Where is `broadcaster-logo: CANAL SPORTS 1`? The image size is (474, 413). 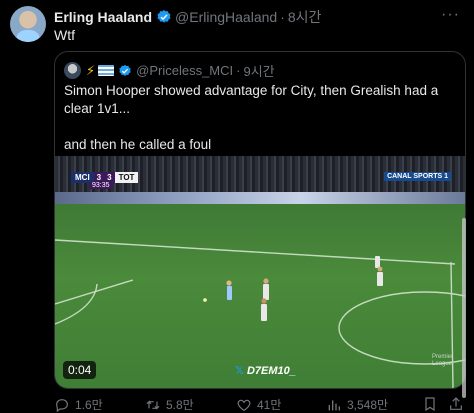
broadcaster-logo: CANAL SPORTS 1 is located at coordinates (417, 176).